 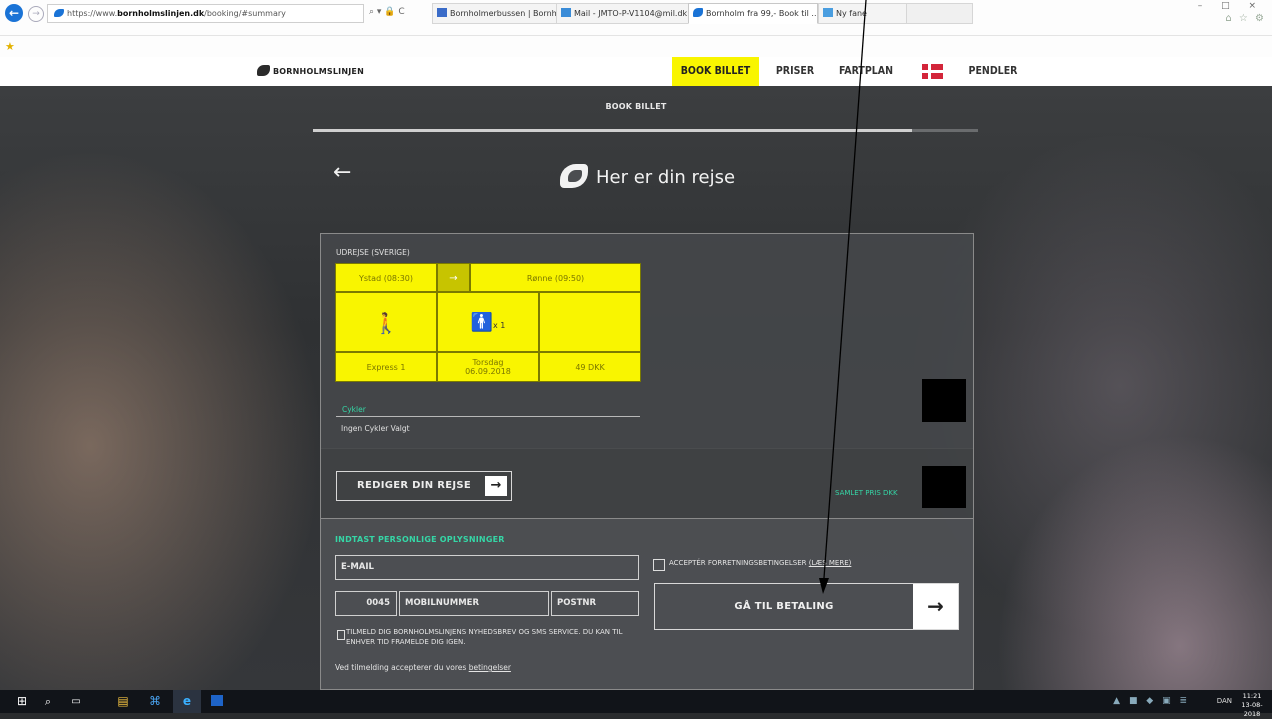 What do you see at coordinates (420, 539) in the screenshot?
I see `personal-info-heading: INDTAST PERSONLIGE OPLYSNINGER` at bounding box center [420, 539].